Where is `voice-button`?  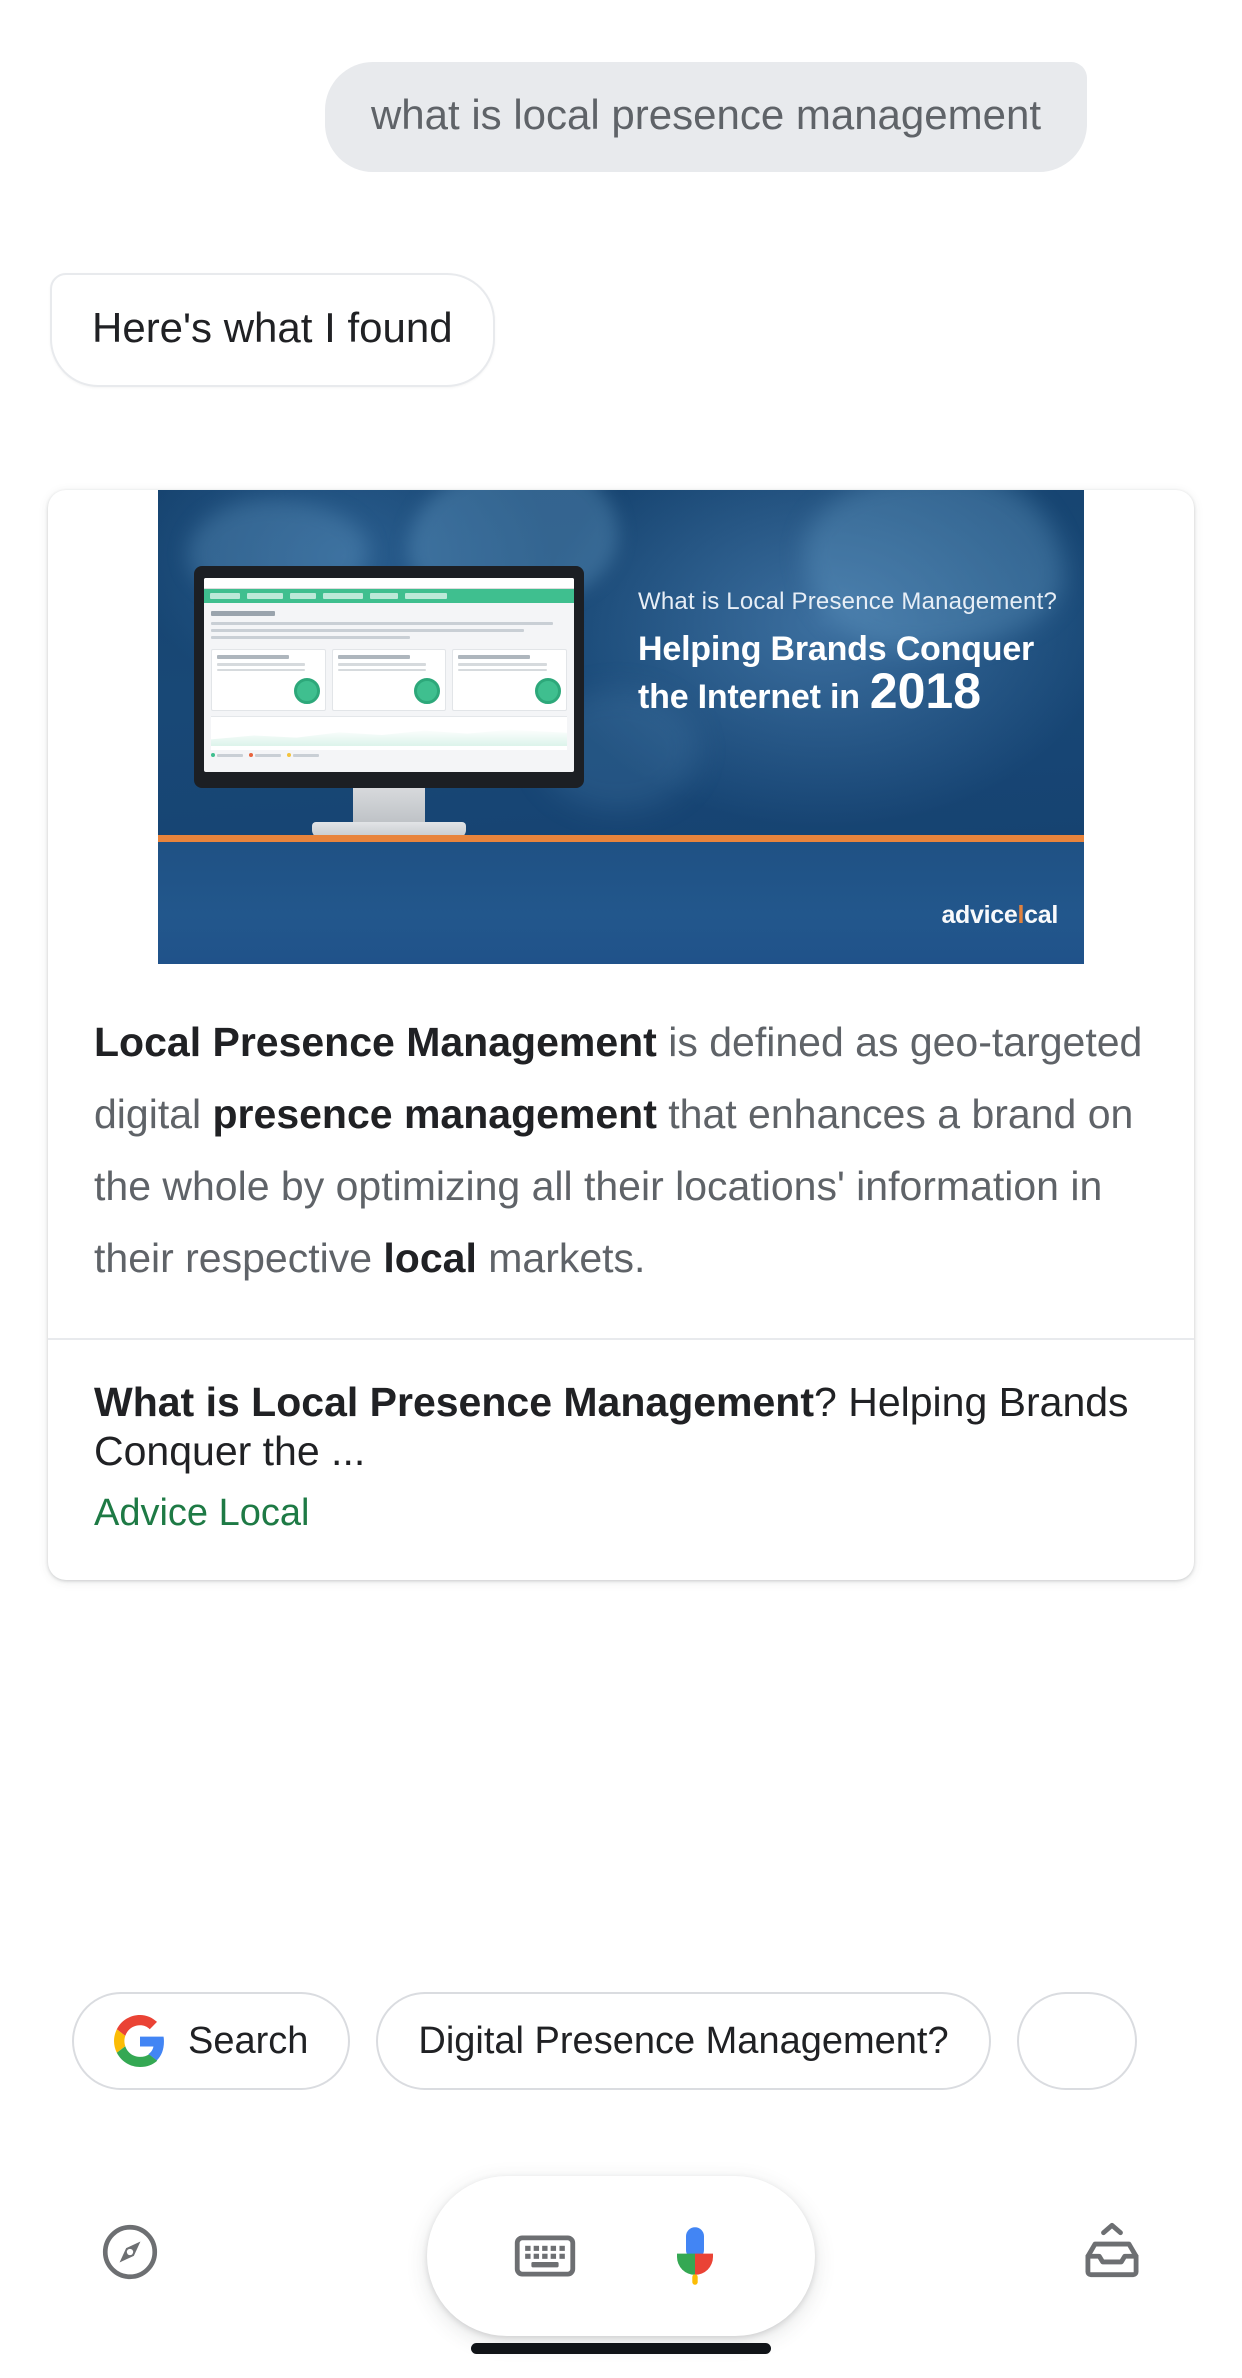 voice-button is located at coordinates (695, 2256).